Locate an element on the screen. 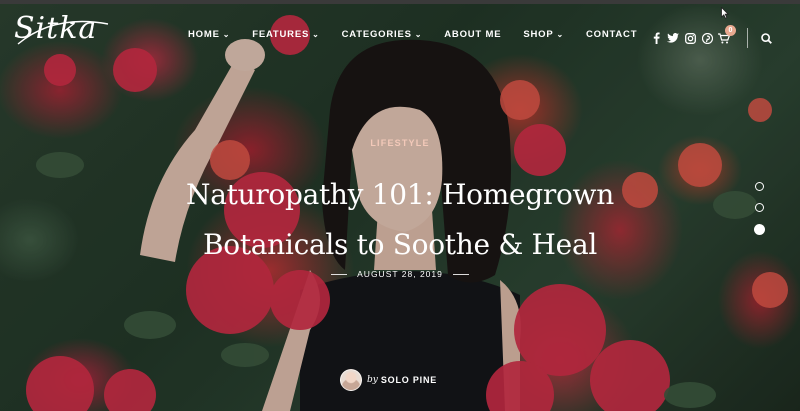 This screenshot has width=800, height=411. avatar is located at coordinates (351, 380).